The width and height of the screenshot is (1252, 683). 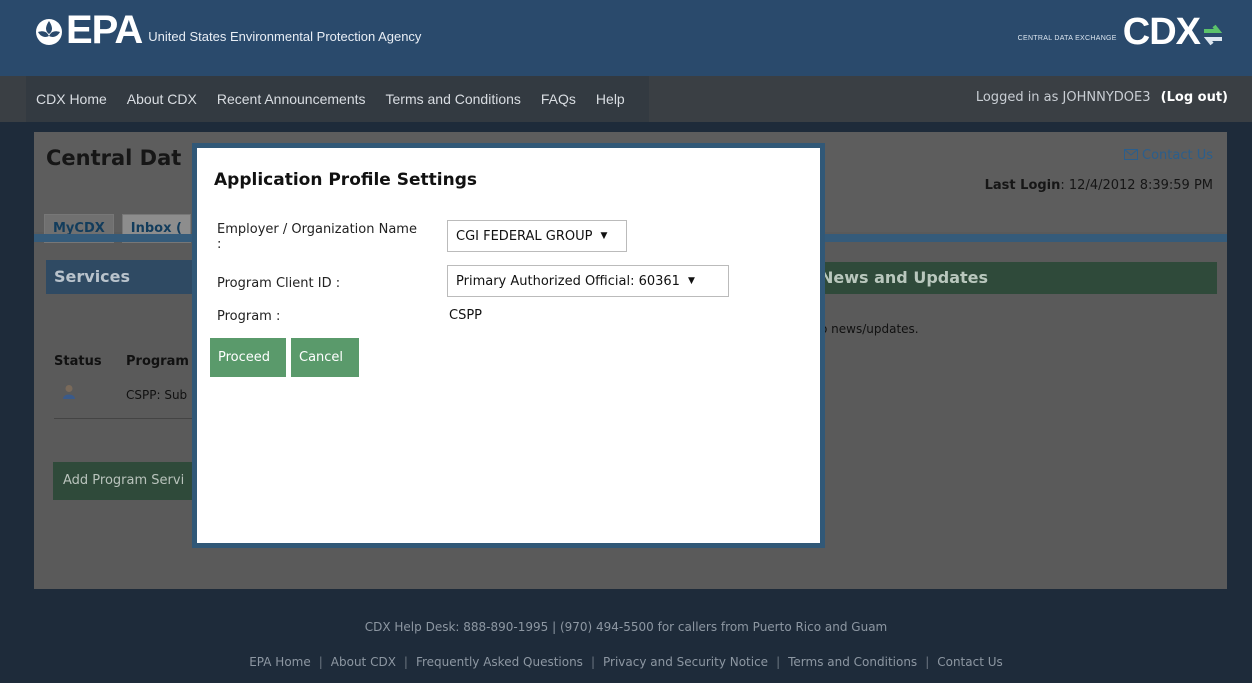 I want to click on program-row-cell: CSPP: Sub, so click(x=156, y=395).